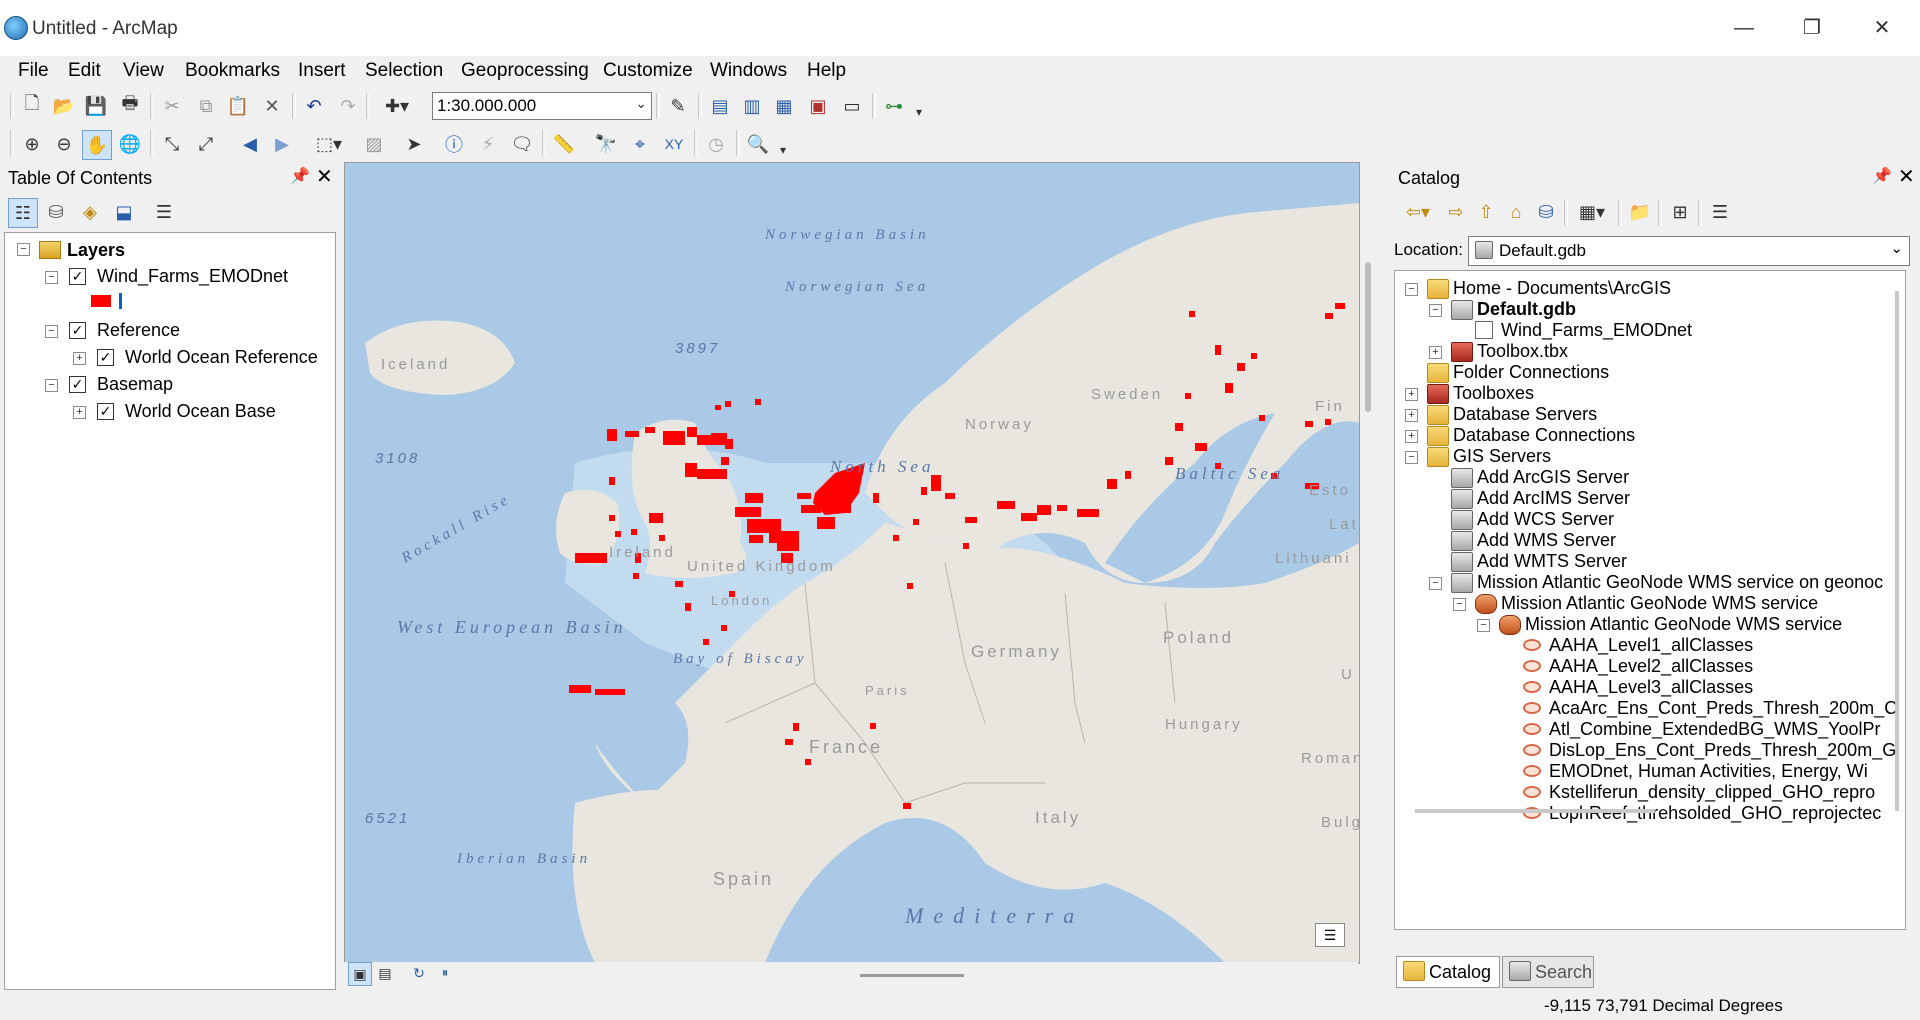 This screenshot has height=1020, width=1920. What do you see at coordinates (33, 71) in the screenshot?
I see `menu-file: File` at bounding box center [33, 71].